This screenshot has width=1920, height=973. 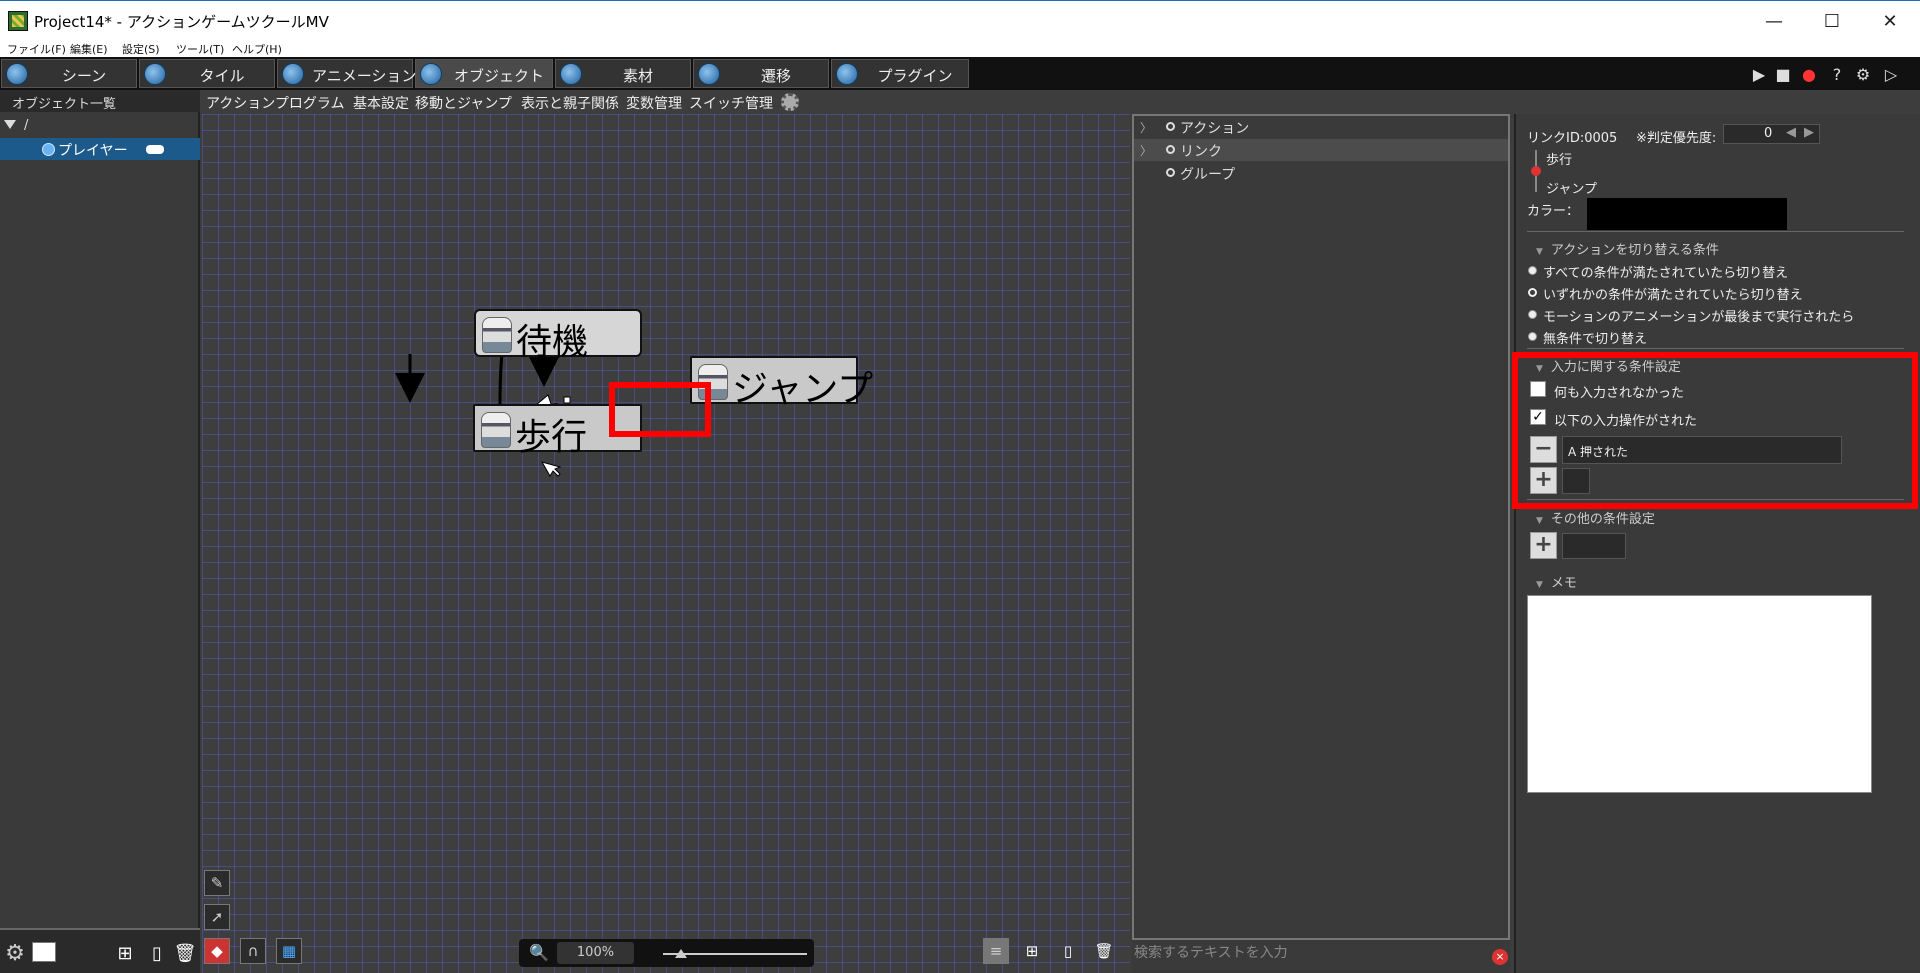 What do you see at coordinates (1890, 21) in the screenshot?
I see `close-button: ✕` at bounding box center [1890, 21].